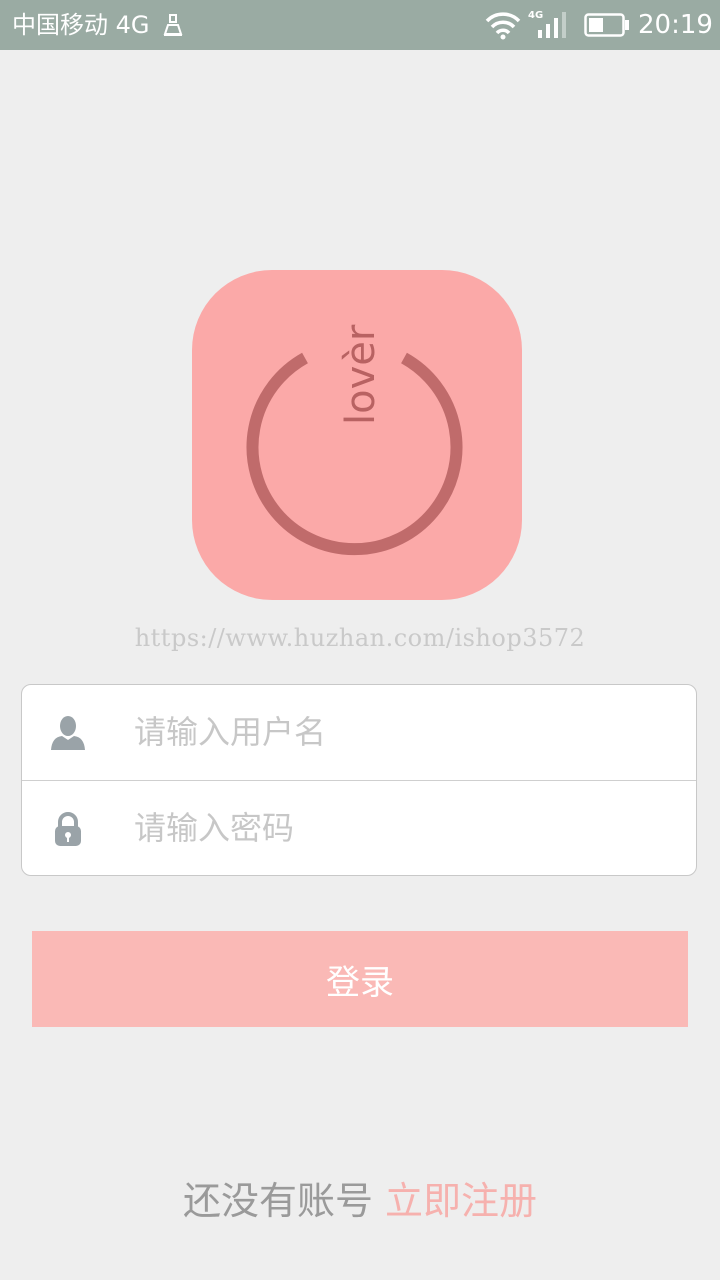 The width and height of the screenshot is (720, 1280). What do you see at coordinates (361, 374) in the screenshot?
I see `brand-text: lovèr` at bounding box center [361, 374].